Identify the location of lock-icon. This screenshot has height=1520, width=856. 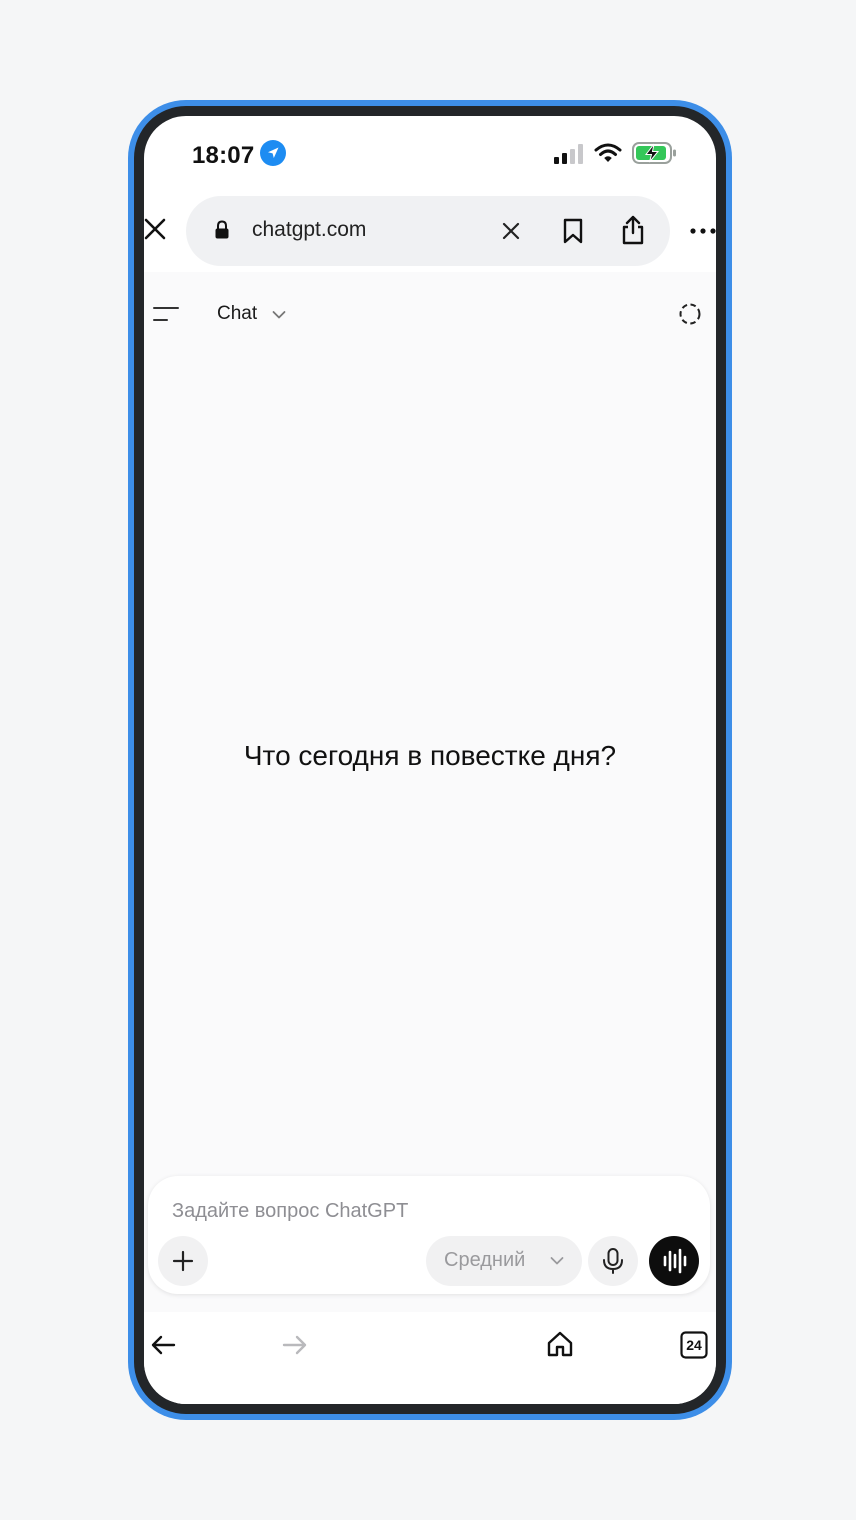
(222, 230).